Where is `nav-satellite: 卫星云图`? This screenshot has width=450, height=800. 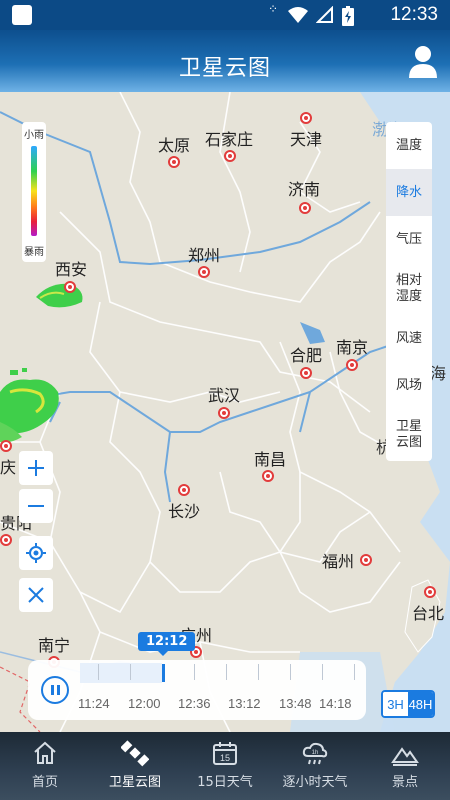 nav-satellite: 卫星云图 is located at coordinates (135, 766).